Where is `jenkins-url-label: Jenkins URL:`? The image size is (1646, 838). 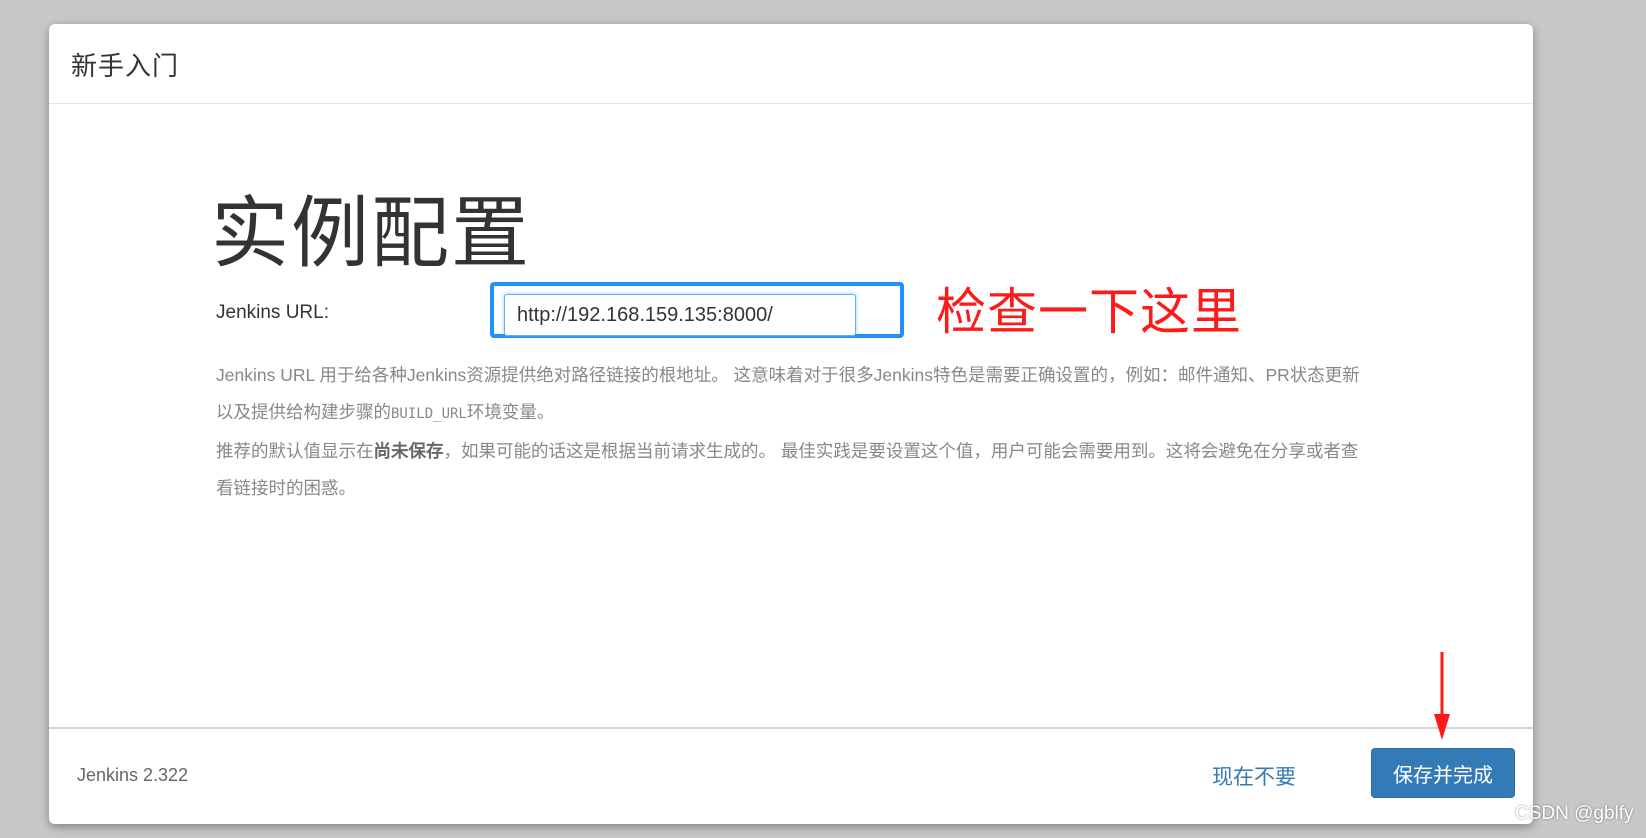
jenkins-url-label: Jenkins URL: is located at coordinates (272, 312).